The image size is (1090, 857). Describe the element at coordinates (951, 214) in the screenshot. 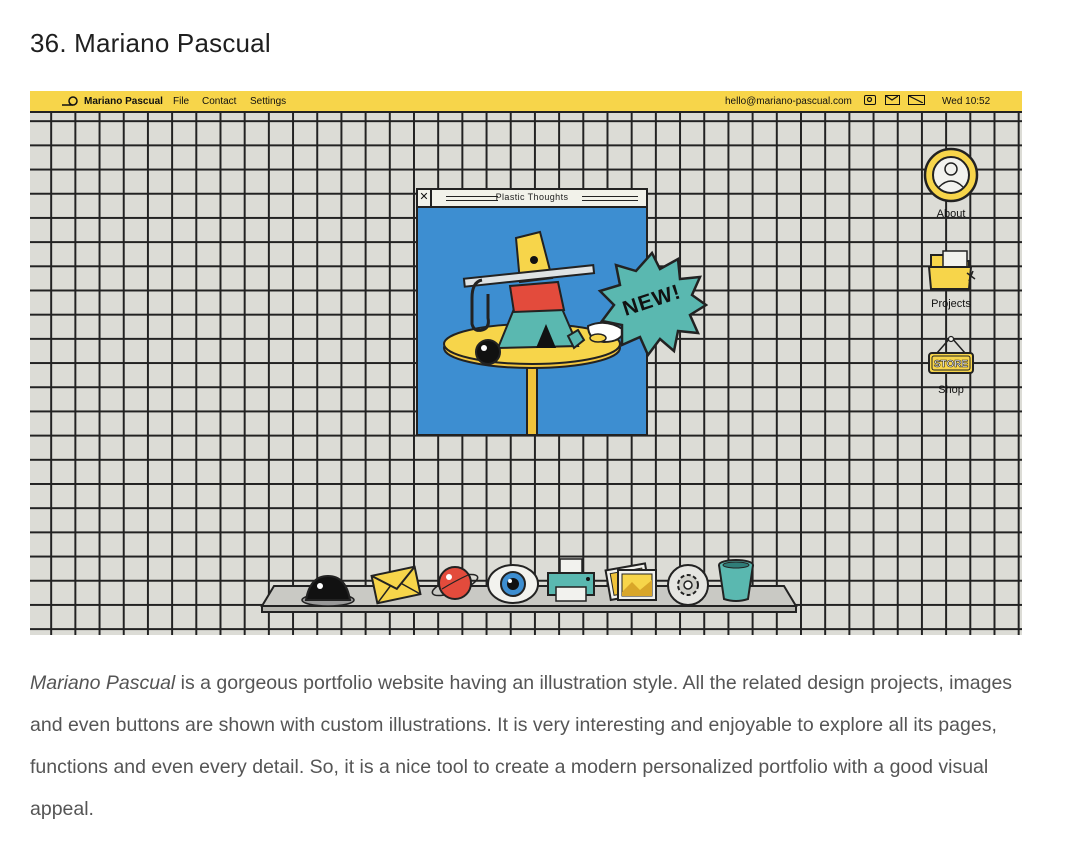

I see `desktop-icon-label: About` at that location.